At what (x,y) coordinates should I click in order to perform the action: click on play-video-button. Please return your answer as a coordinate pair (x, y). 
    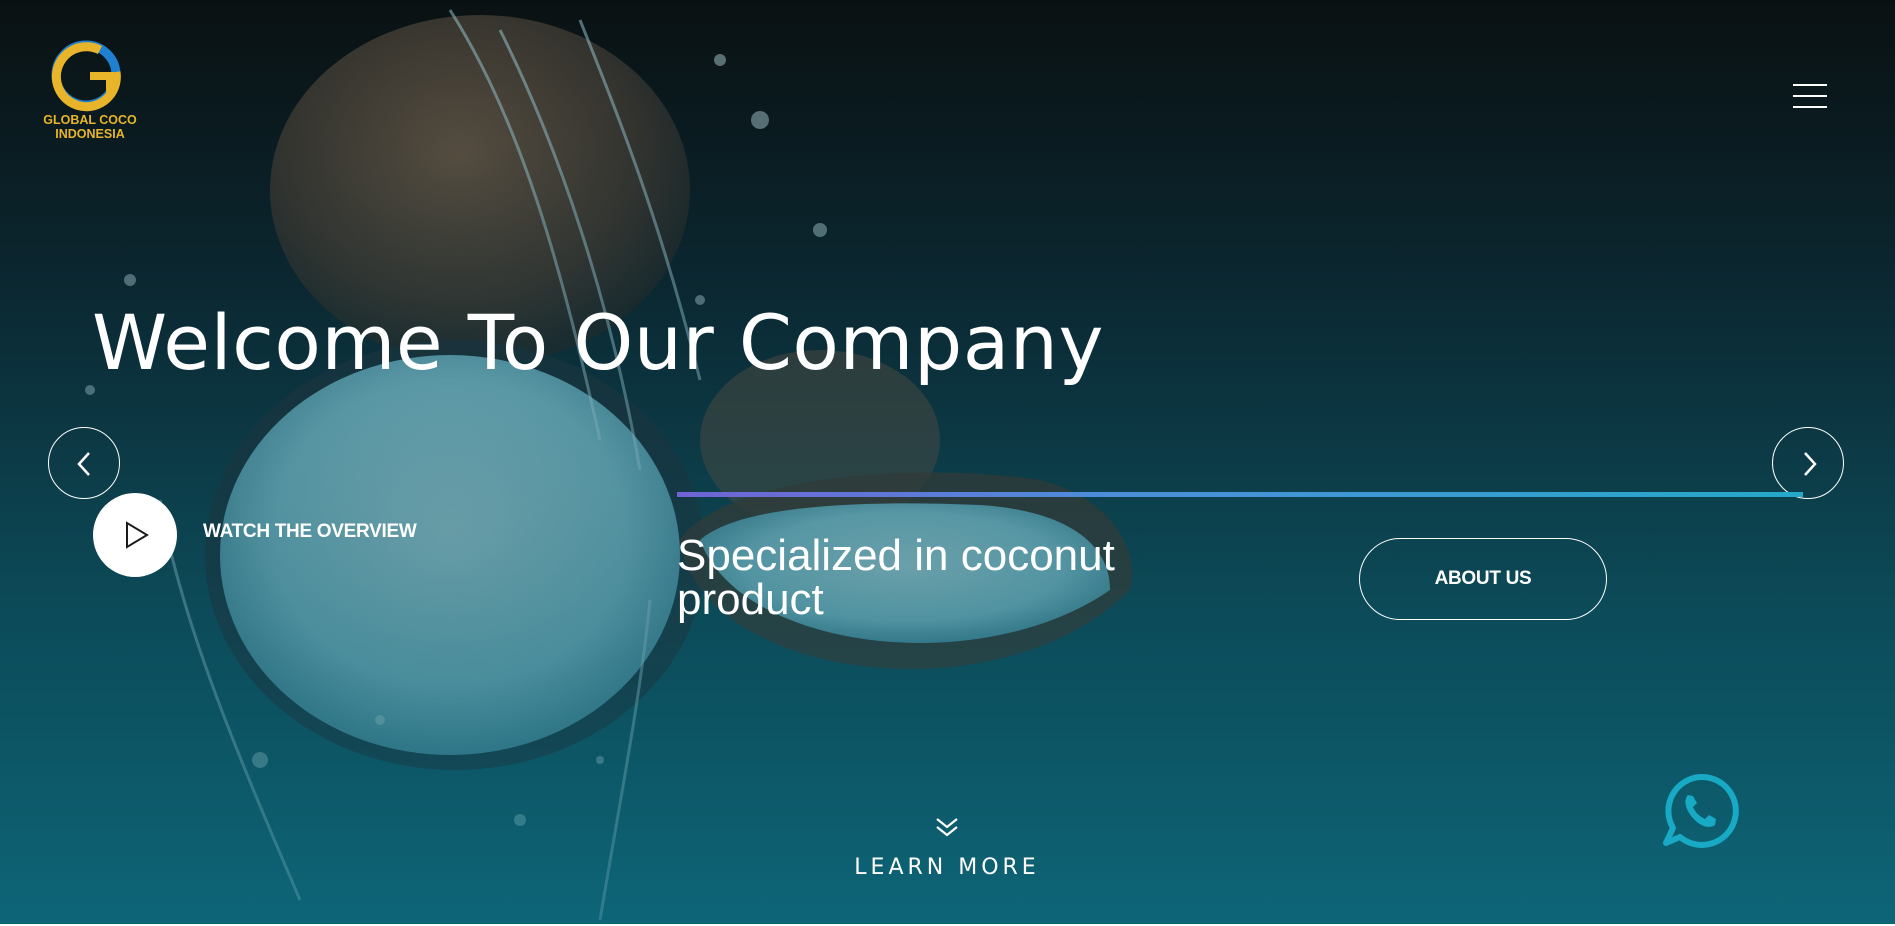
    Looking at the image, I should click on (135, 535).